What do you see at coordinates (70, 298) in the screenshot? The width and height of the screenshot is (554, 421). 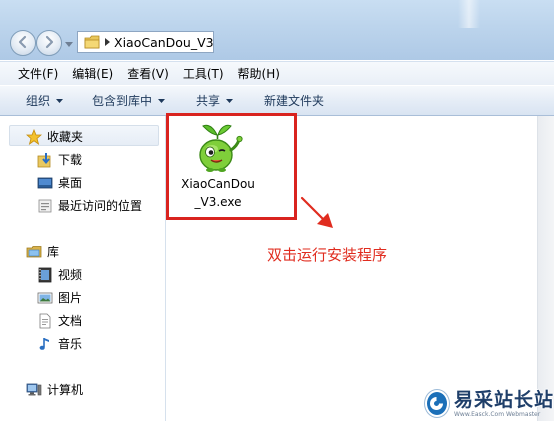 I see `sidebar-item-label: 图片` at bounding box center [70, 298].